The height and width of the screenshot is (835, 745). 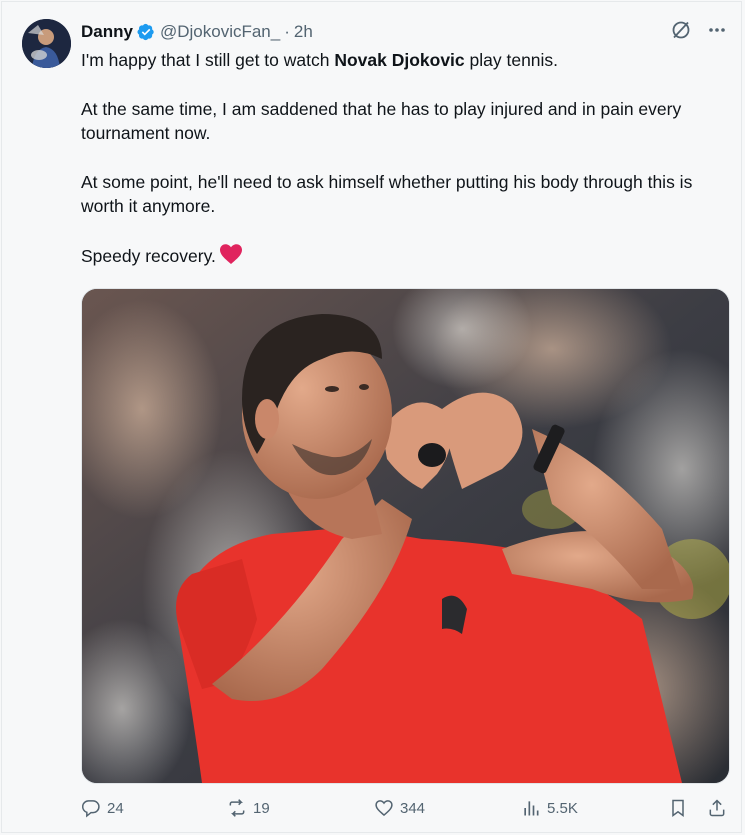 I want to click on author-handle: @DjokovicFan_, so click(x=220, y=32).